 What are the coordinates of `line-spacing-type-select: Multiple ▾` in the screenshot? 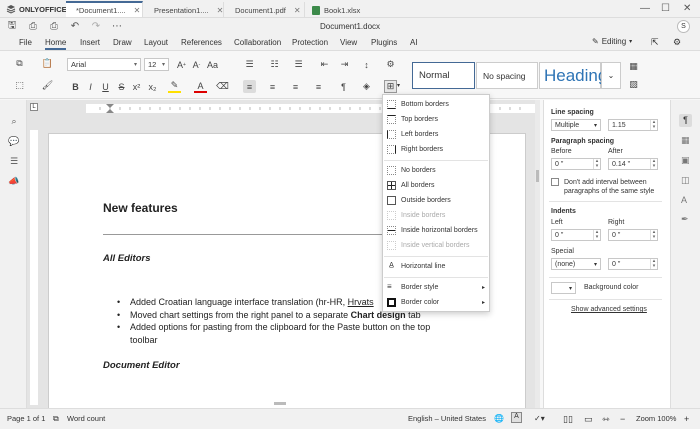 It's located at (576, 125).